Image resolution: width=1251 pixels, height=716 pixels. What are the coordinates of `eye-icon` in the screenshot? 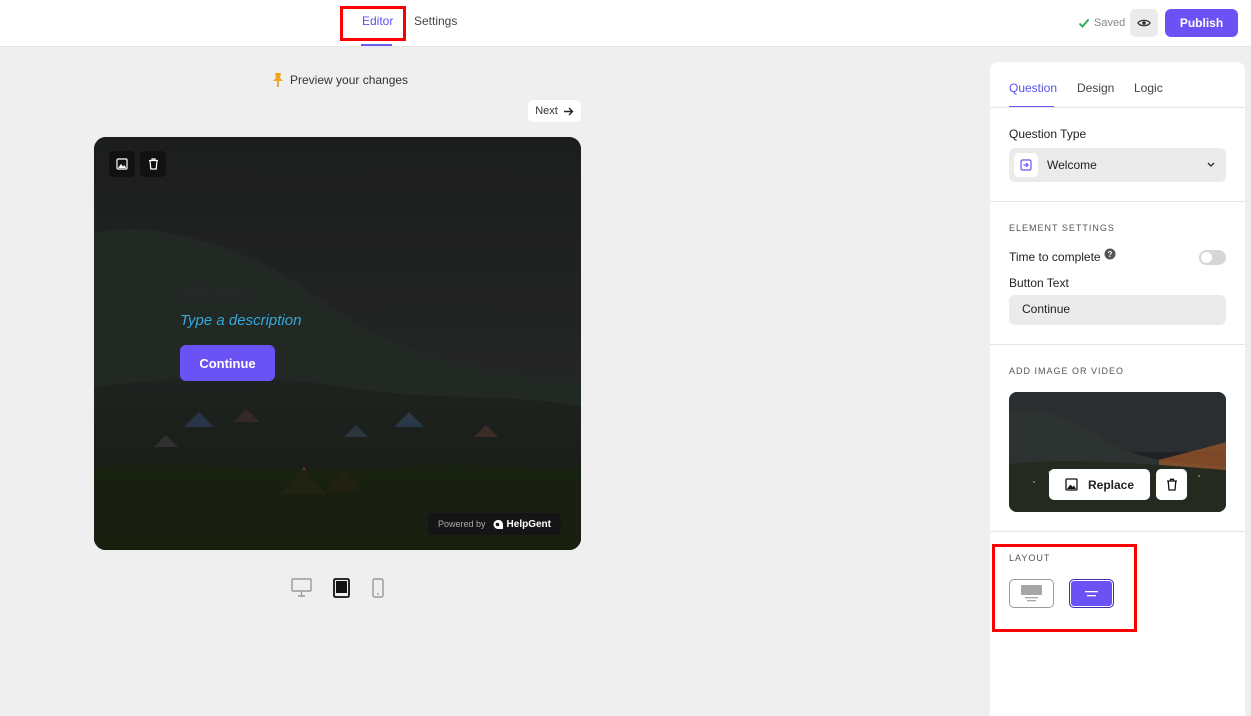 It's located at (1144, 23).